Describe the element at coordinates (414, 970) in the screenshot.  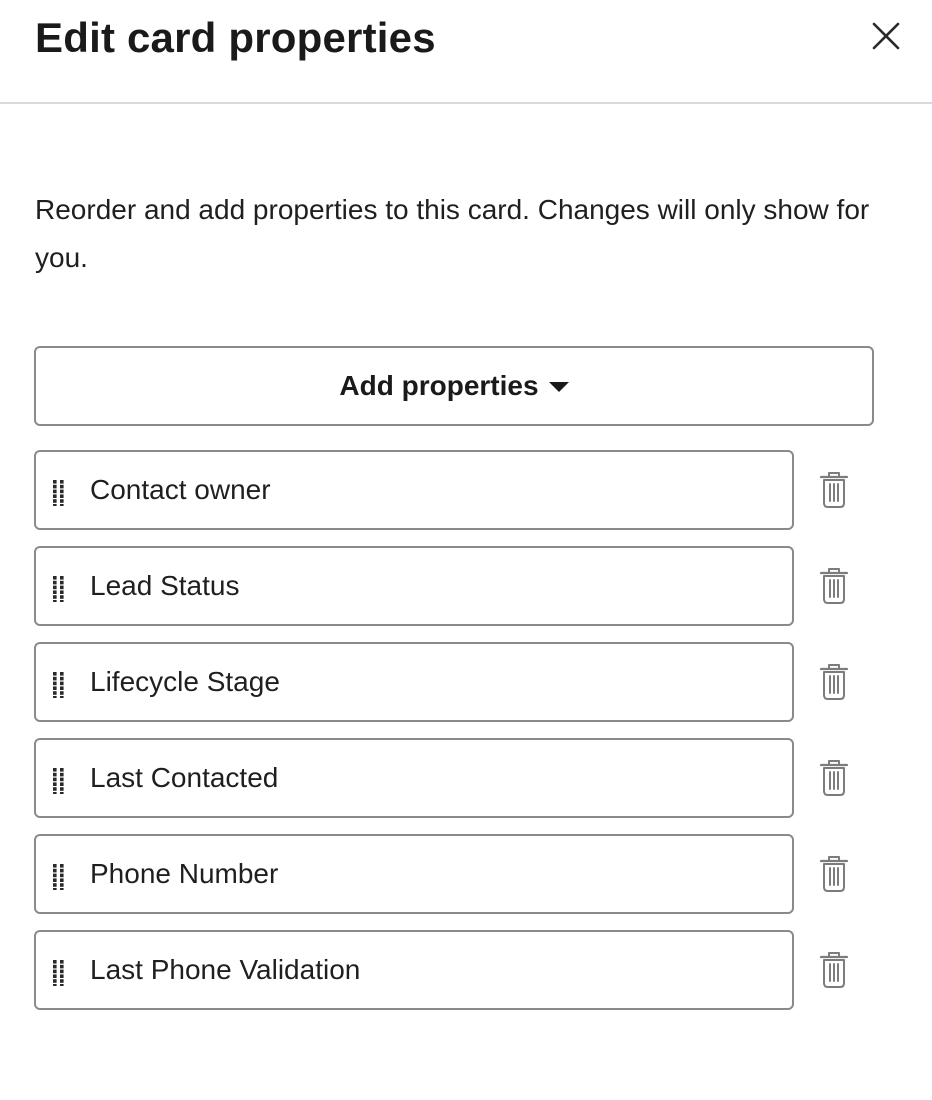
I see `property-item: Last Phone Validation` at that location.